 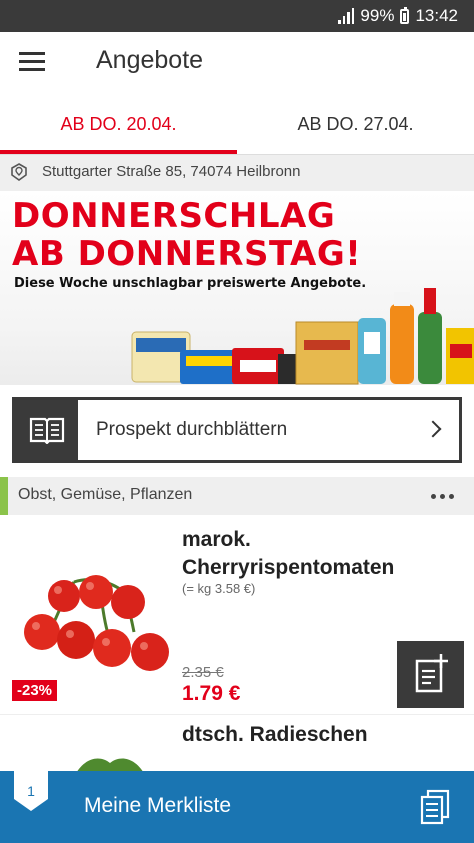 I want to click on banner-headline-2: AB DONNERSTAG!, so click(x=187, y=254).